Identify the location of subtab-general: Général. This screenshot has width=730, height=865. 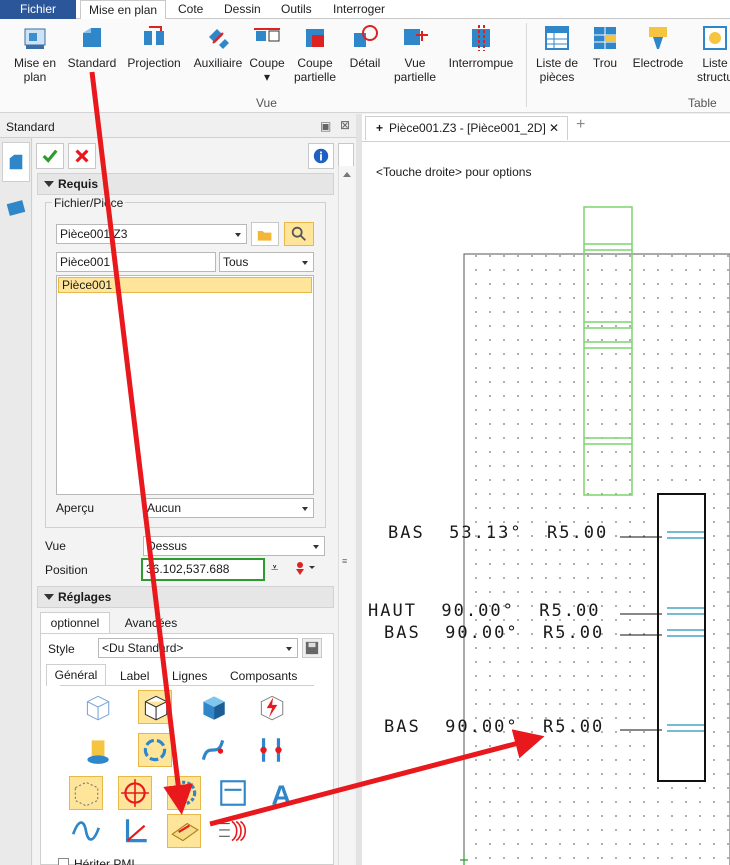
(76, 675).